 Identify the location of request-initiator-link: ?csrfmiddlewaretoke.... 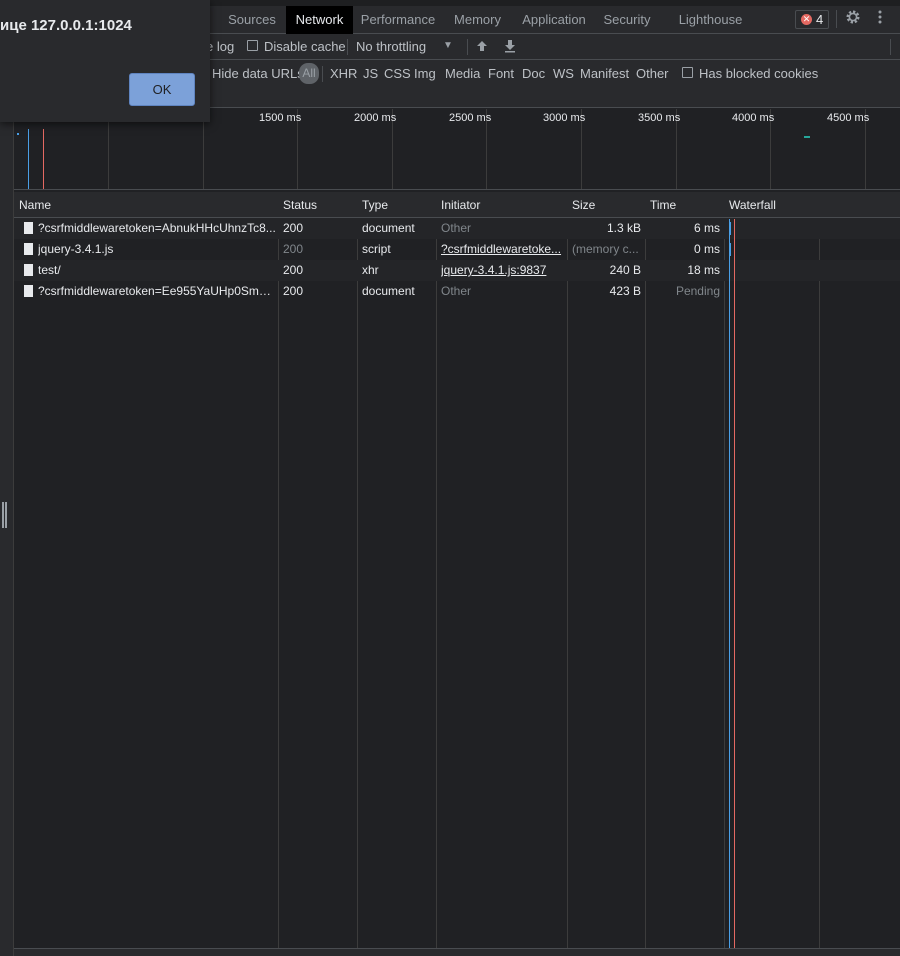
(502, 249).